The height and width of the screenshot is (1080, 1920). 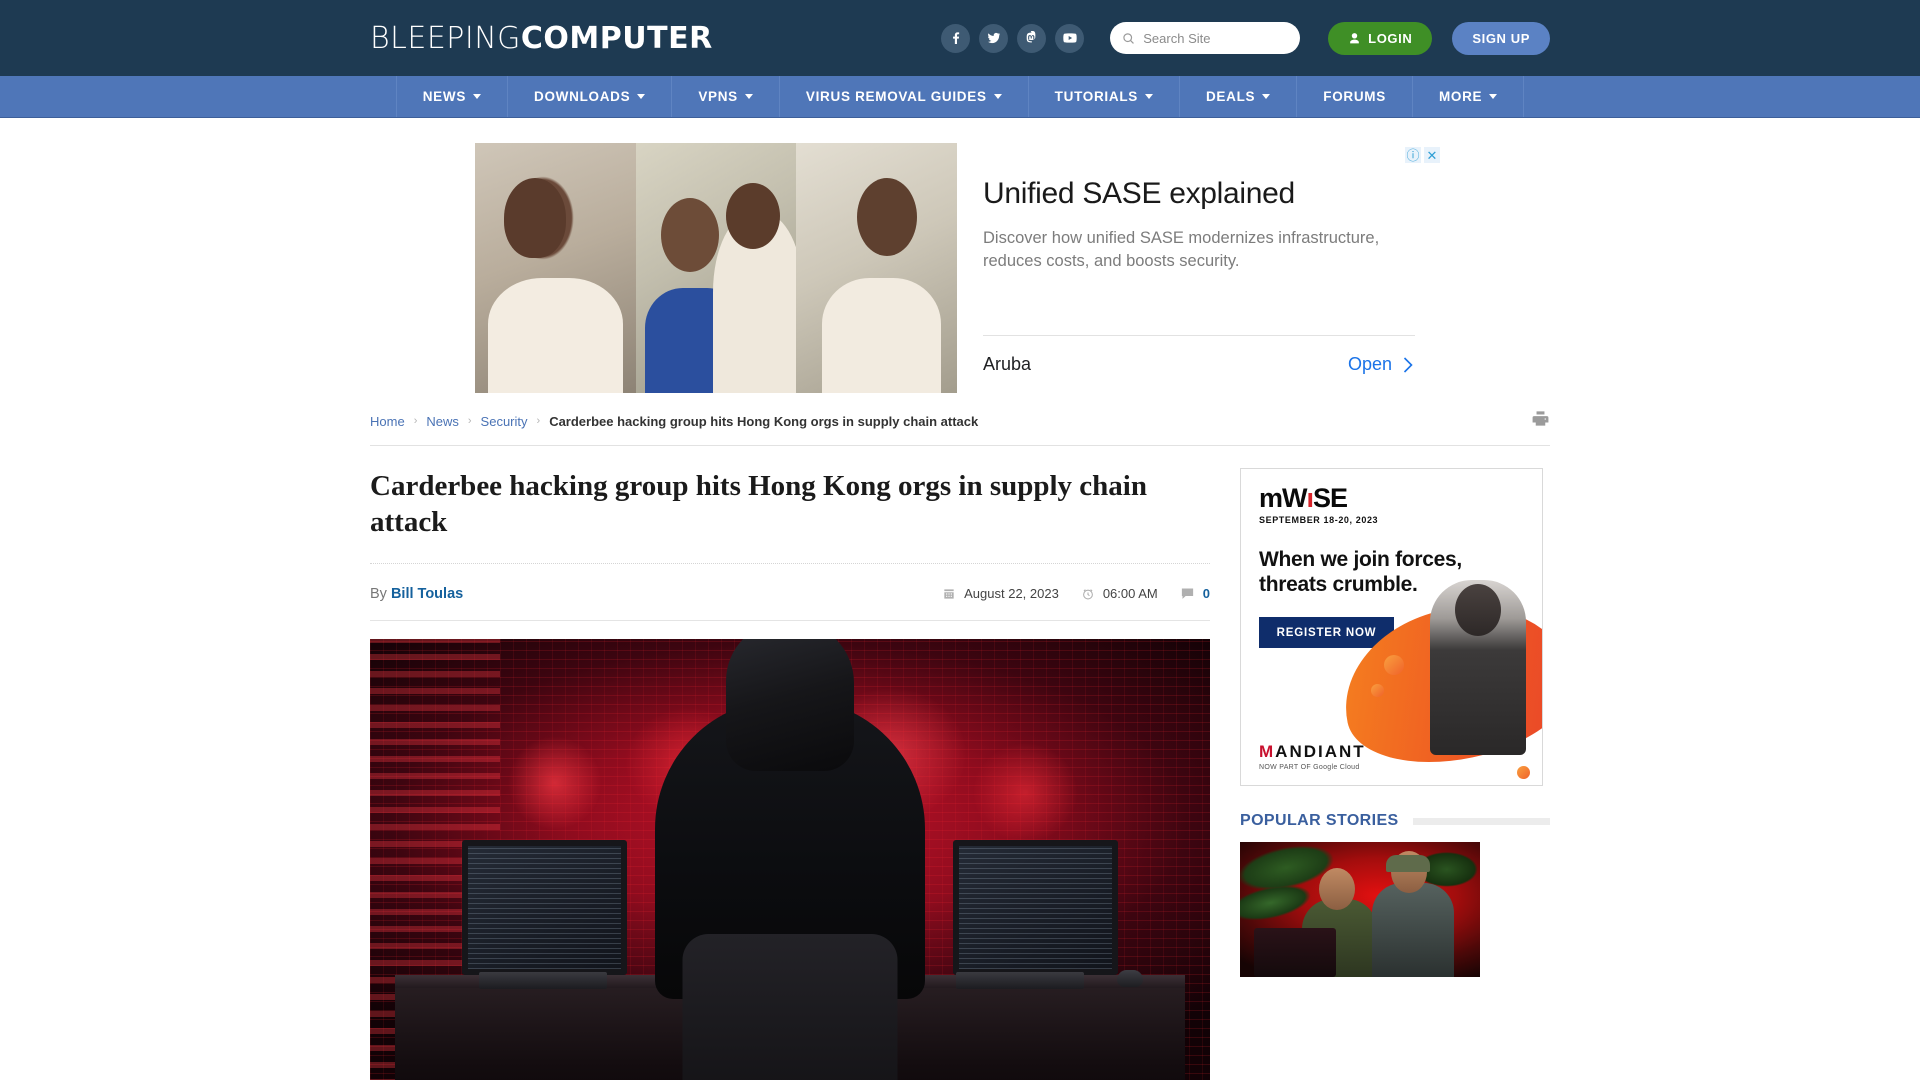 What do you see at coordinates (545, 907) in the screenshot?
I see `hero-monitor-left` at bounding box center [545, 907].